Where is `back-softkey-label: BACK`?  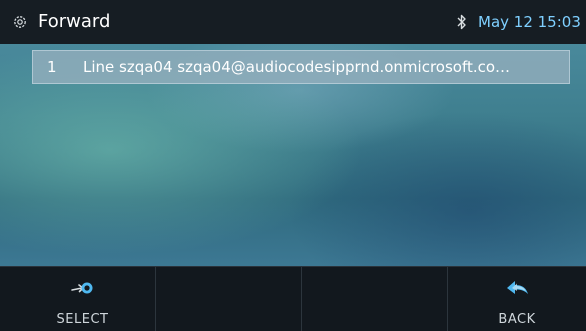
back-softkey-label: BACK is located at coordinates (517, 319).